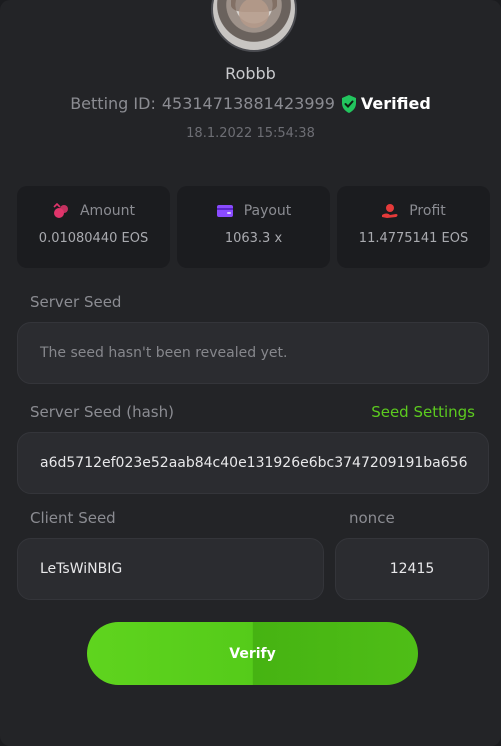 The image size is (501, 746). I want to click on username: Robbb, so click(250, 73).